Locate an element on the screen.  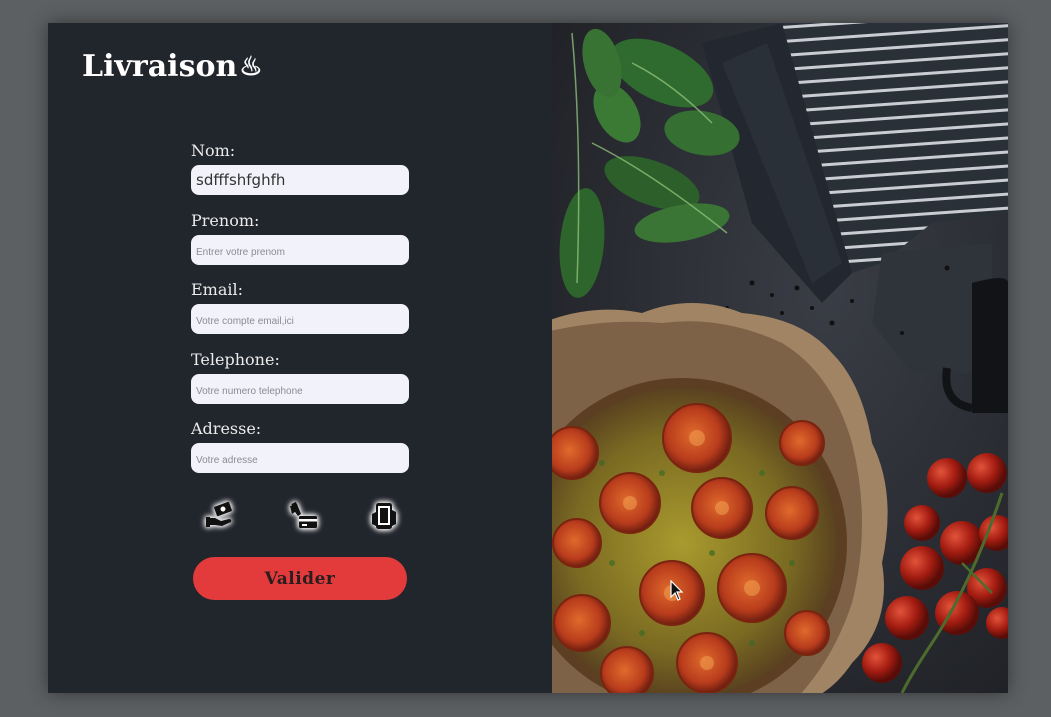
delivery-form: Nom: Prenom: Email: Telephone: Adresse: is located at coordinates (301, 315).